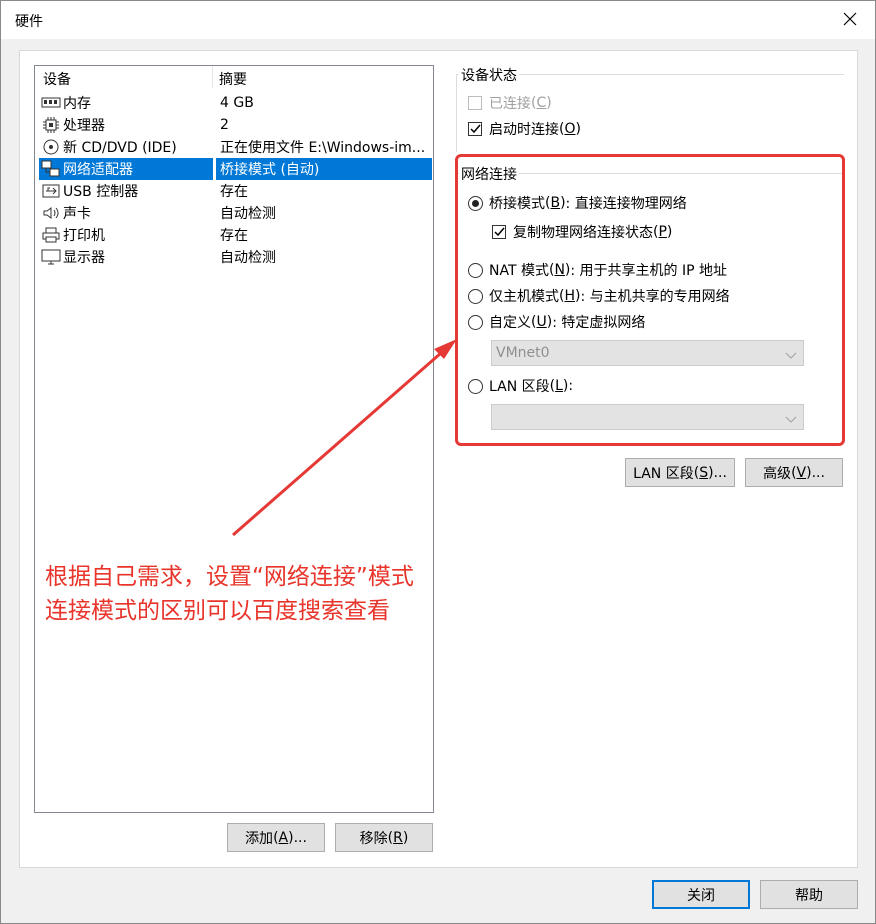  I want to click on annotation-line-1: 根据自己需求，设置“网络连接”模式, so click(229, 577).